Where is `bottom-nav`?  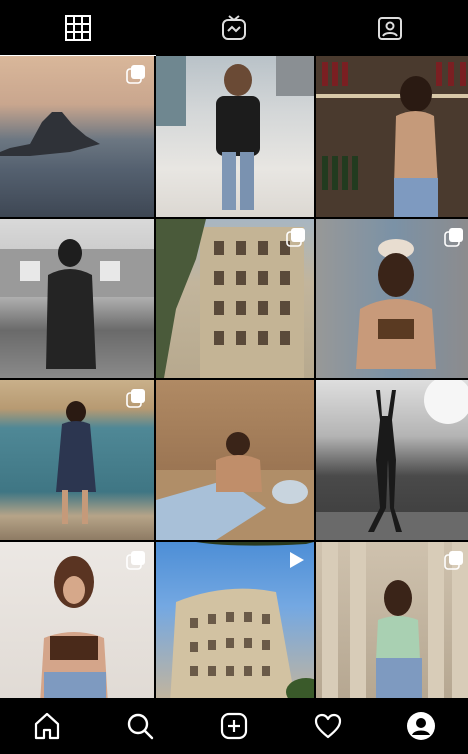
bottom-nav is located at coordinates (234, 726).